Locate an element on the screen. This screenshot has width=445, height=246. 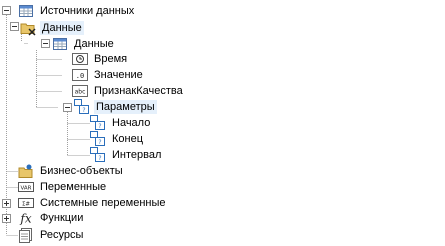
svg-text: fx is located at coordinates (25, 219).